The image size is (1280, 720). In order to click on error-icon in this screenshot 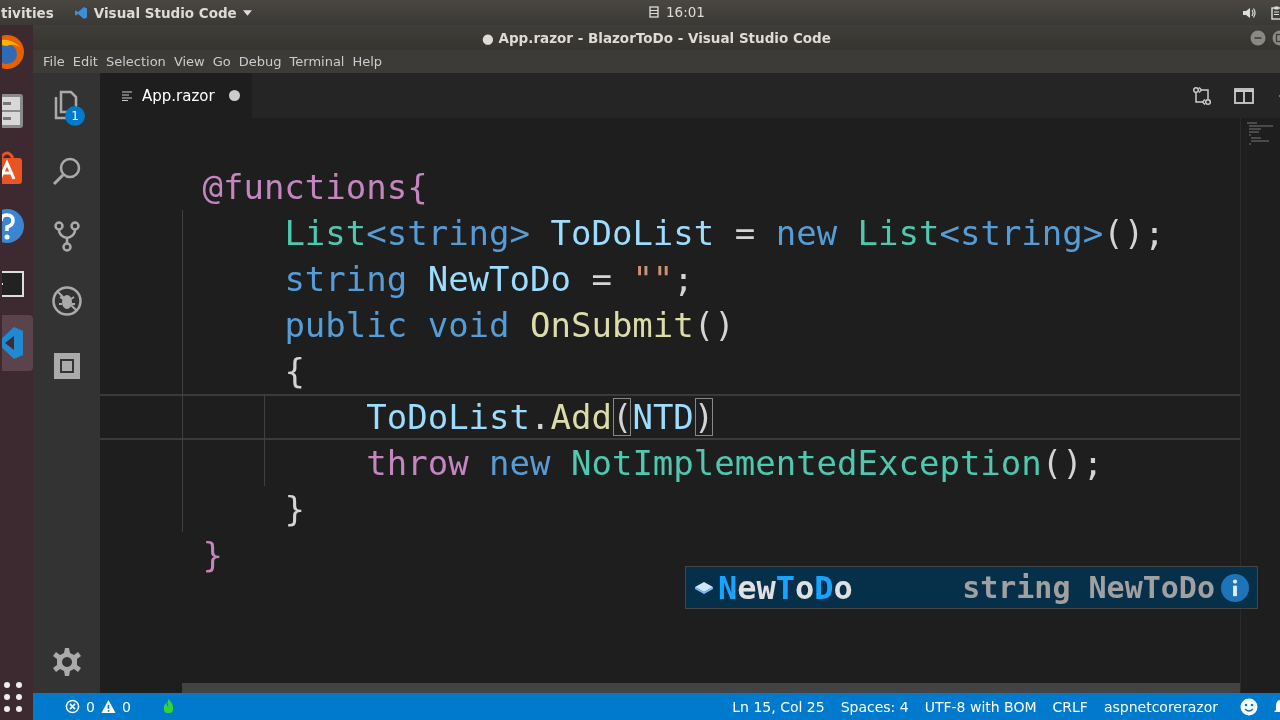, I will do `click(72, 706)`.